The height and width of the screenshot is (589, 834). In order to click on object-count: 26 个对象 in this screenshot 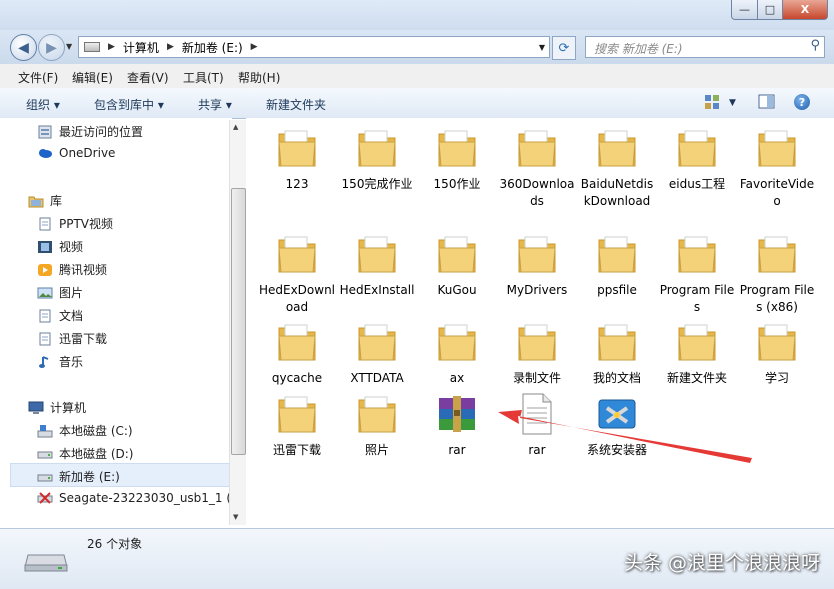, I will do `click(115, 544)`.